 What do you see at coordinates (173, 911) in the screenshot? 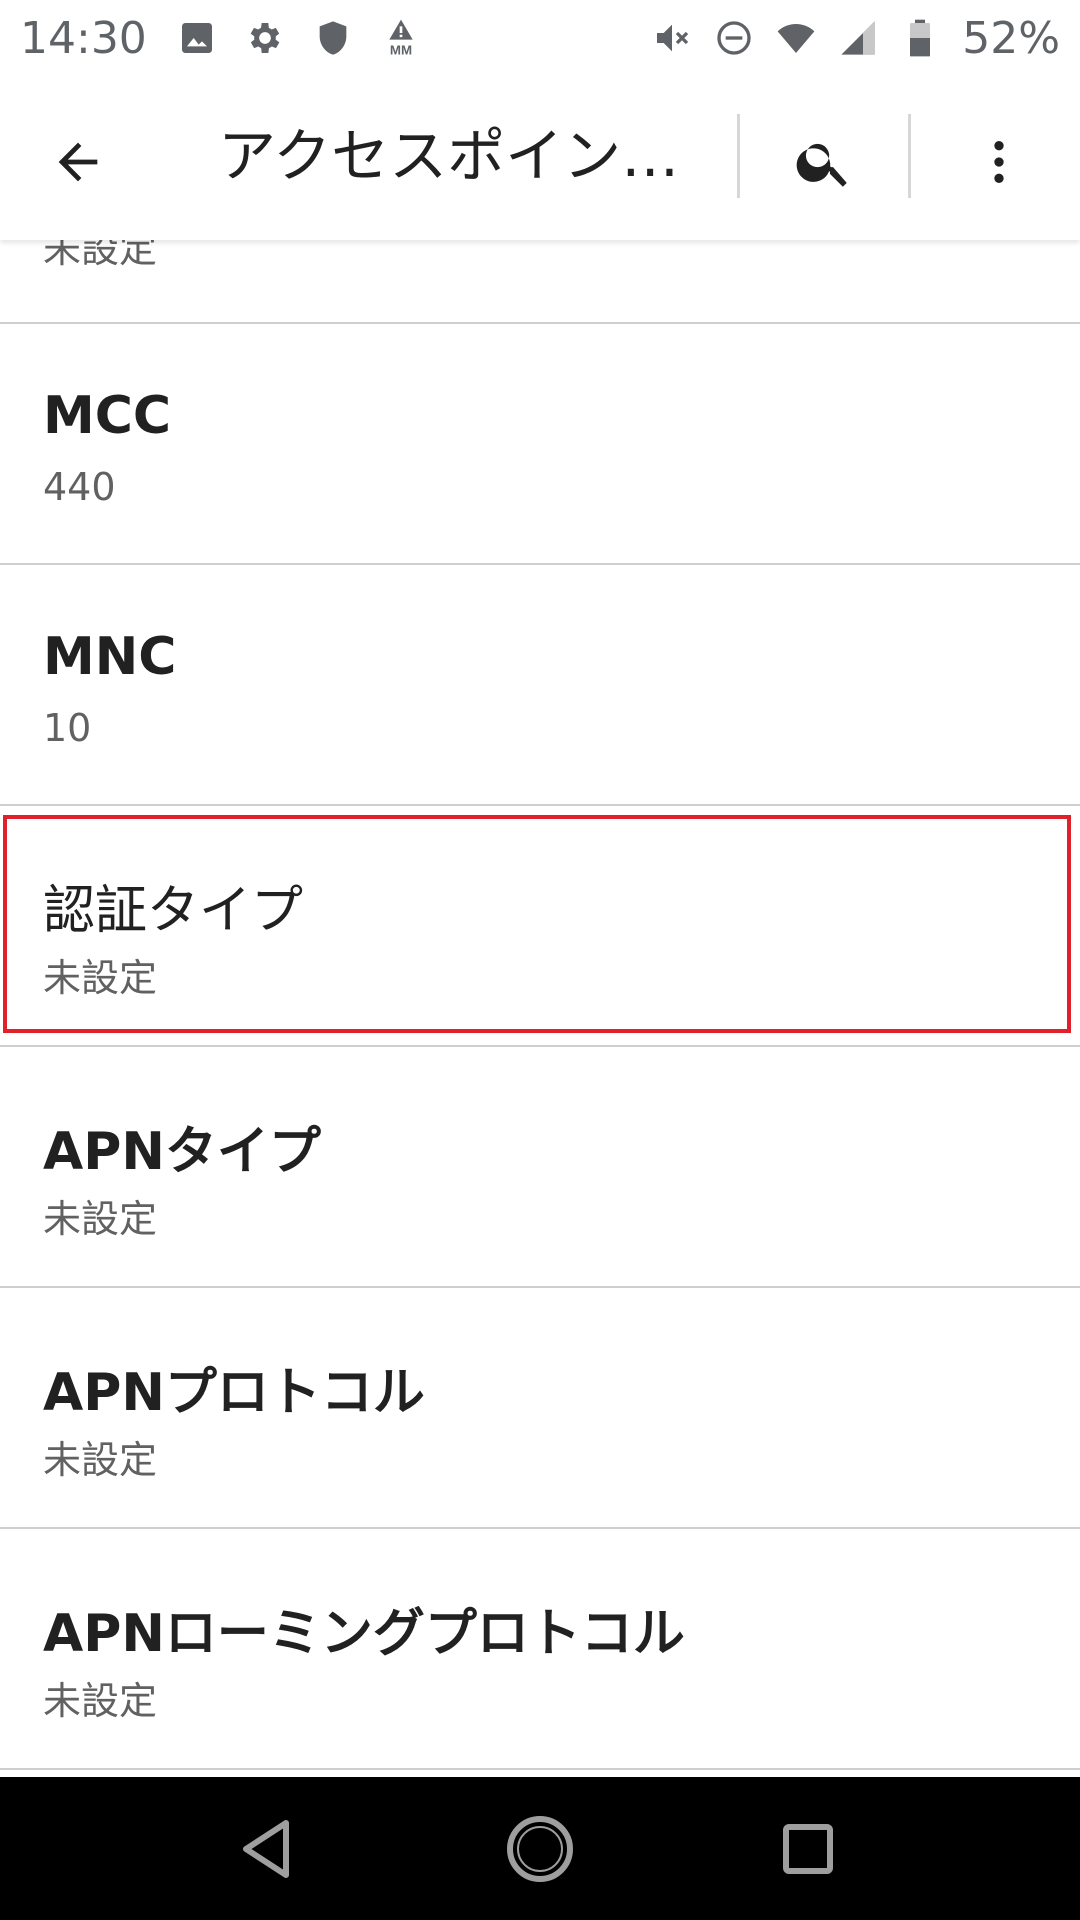
I see `pref-item-title: 認証タイプ` at bounding box center [173, 911].